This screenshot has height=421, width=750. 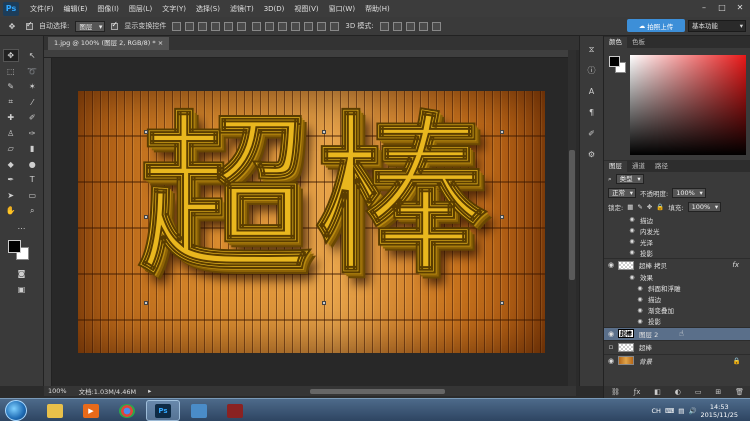 What do you see at coordinates (717, 26) in the screenshot?
I see `workspace-select: 基本功能` at bounding box center [717, 26].